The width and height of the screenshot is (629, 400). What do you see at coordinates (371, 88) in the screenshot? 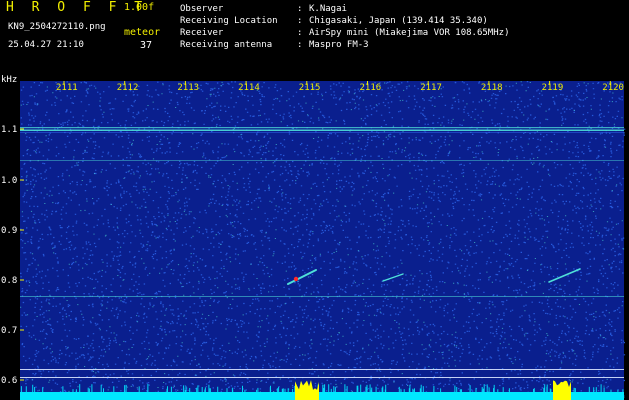
I see `x-tick-label: 2116` at bounding box center [371, 88].